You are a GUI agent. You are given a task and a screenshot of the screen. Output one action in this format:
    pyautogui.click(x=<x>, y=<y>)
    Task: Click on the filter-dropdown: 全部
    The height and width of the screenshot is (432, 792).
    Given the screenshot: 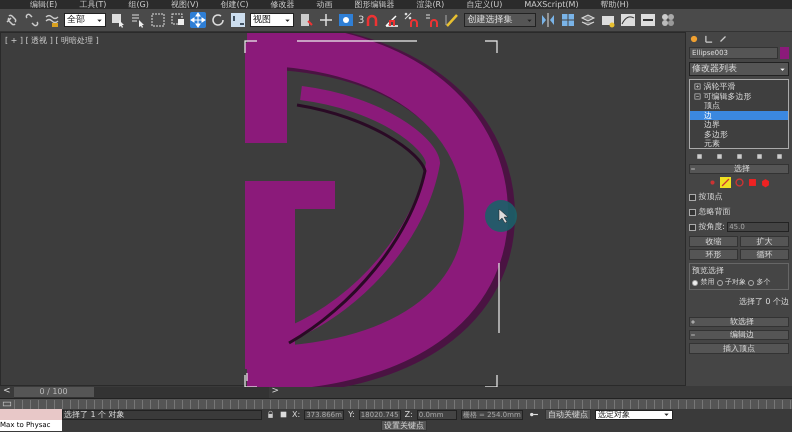 What is the action you would take?
    pyautogui.click(x=85, y=20)
    